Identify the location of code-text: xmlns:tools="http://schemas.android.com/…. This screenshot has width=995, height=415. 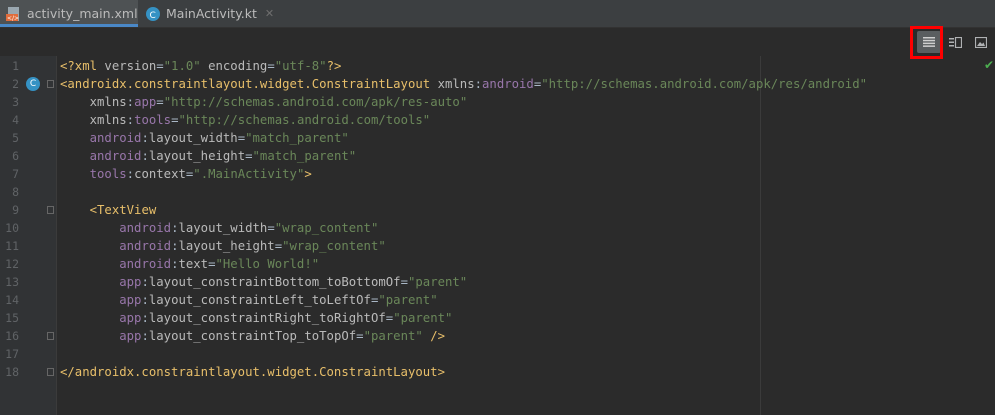
(245, 120).